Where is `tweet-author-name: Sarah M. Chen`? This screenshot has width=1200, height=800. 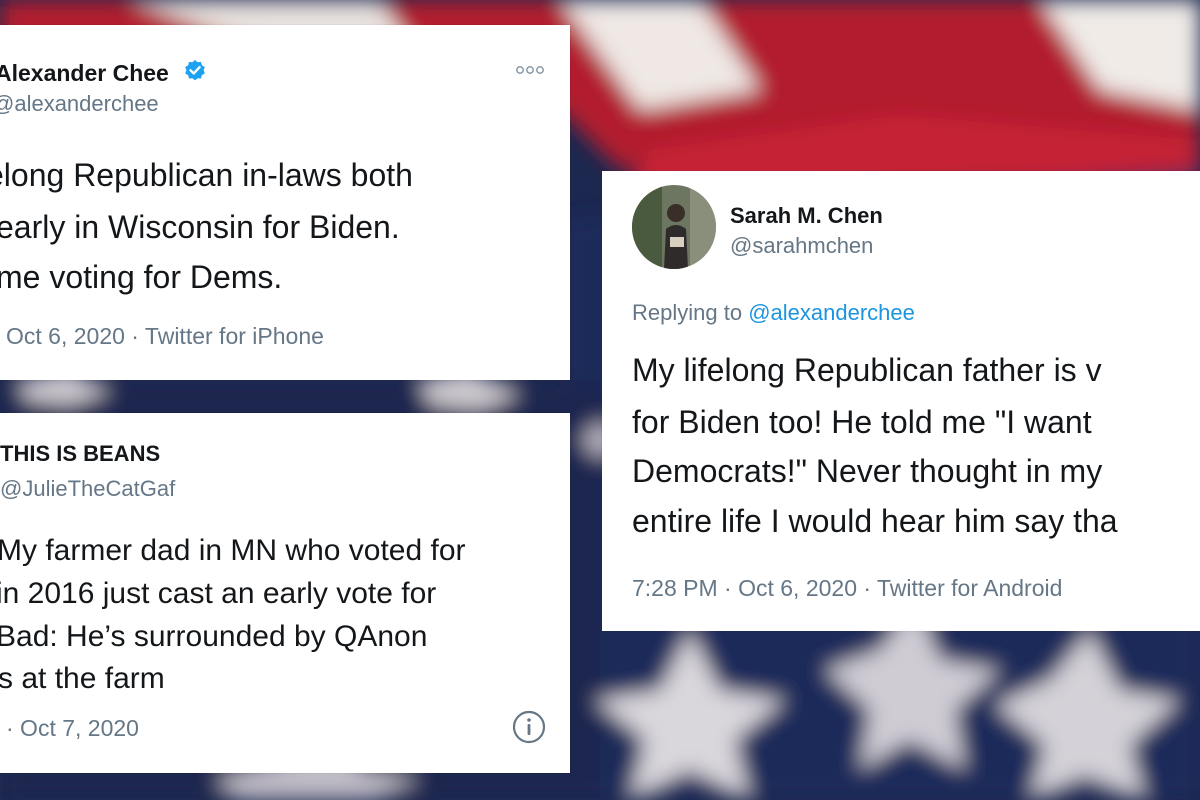 tweet-author-name: Sarah M. Chen is located at coordinates (806, 216).